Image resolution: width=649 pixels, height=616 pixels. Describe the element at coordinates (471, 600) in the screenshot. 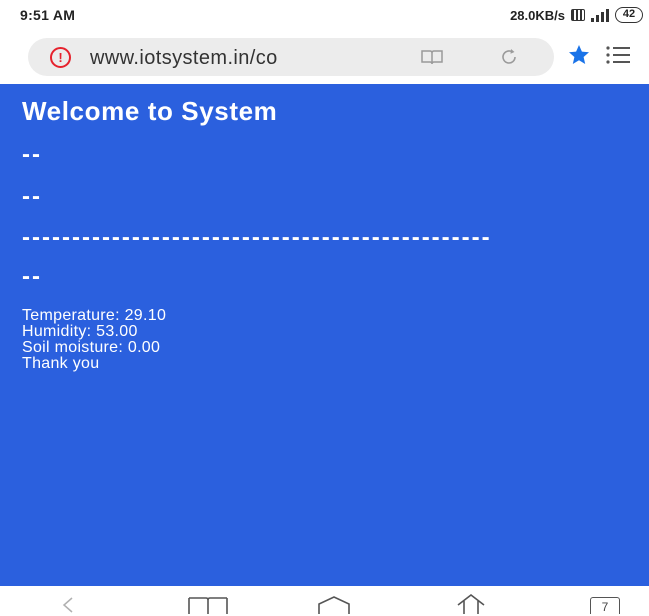

I see `share-icon` at that location.